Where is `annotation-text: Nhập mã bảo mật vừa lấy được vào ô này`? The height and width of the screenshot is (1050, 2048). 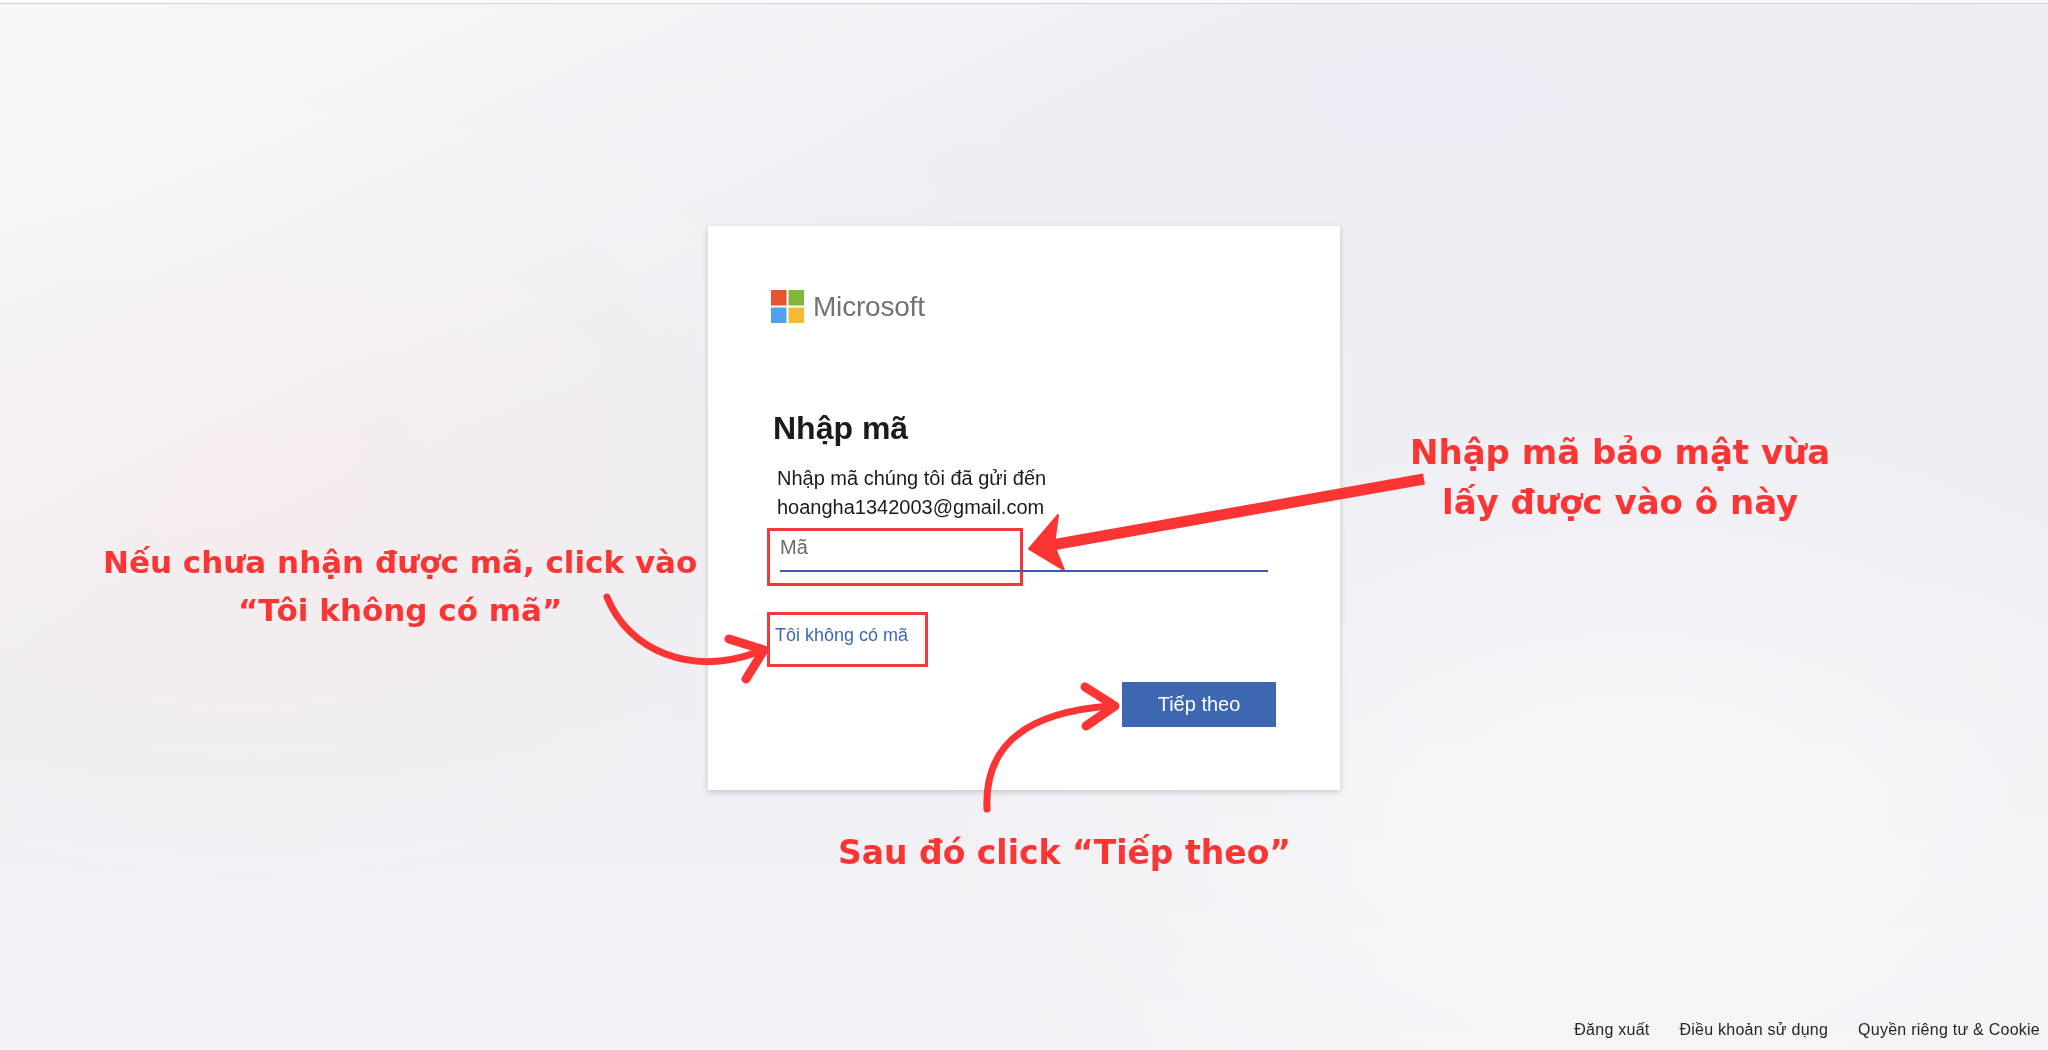 annotation-text: Nhập mã bảo mật vừa lấy được vào ô này is located at coordinates (1620, 477).